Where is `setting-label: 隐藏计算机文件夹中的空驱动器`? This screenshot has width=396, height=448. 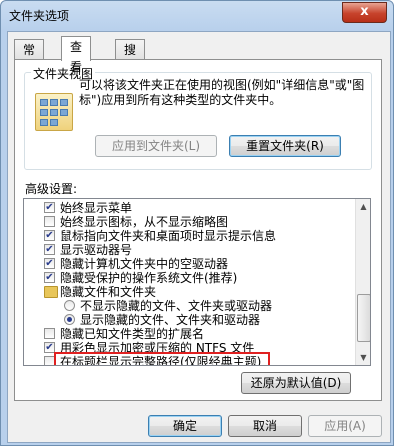 setting-label: 隐藏计算机文件夹中的空驱动器 is located at coordinates (144, 264).